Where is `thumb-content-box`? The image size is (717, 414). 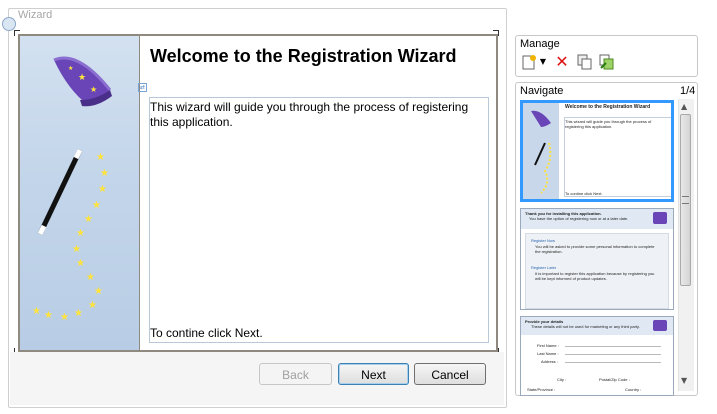
thumb-content-box is located at coordinates (617, 157).